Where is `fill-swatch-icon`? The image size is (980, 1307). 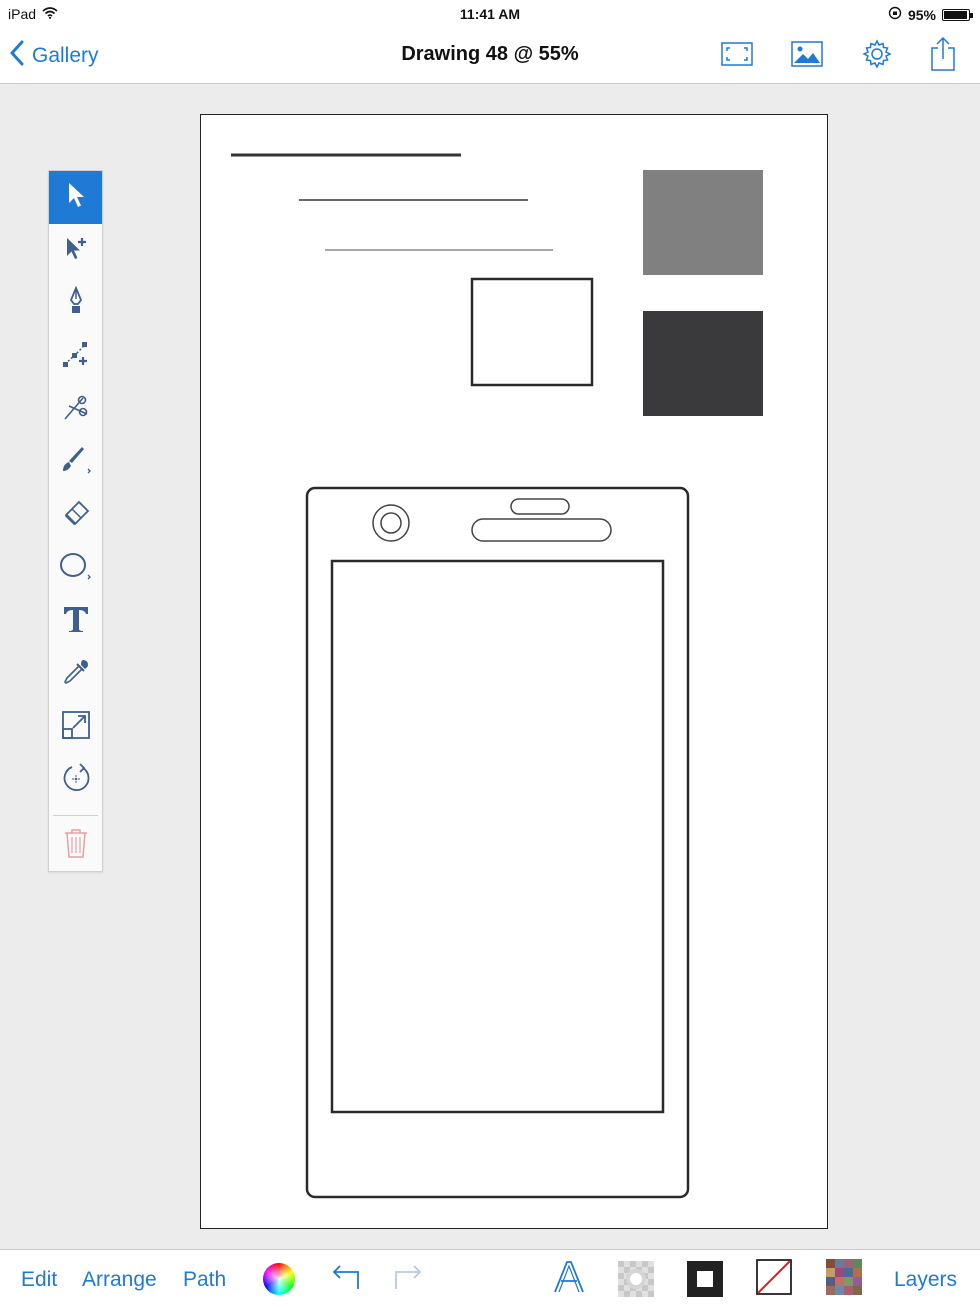
fill-swatch-icon is located at coordinates (705, 1279).